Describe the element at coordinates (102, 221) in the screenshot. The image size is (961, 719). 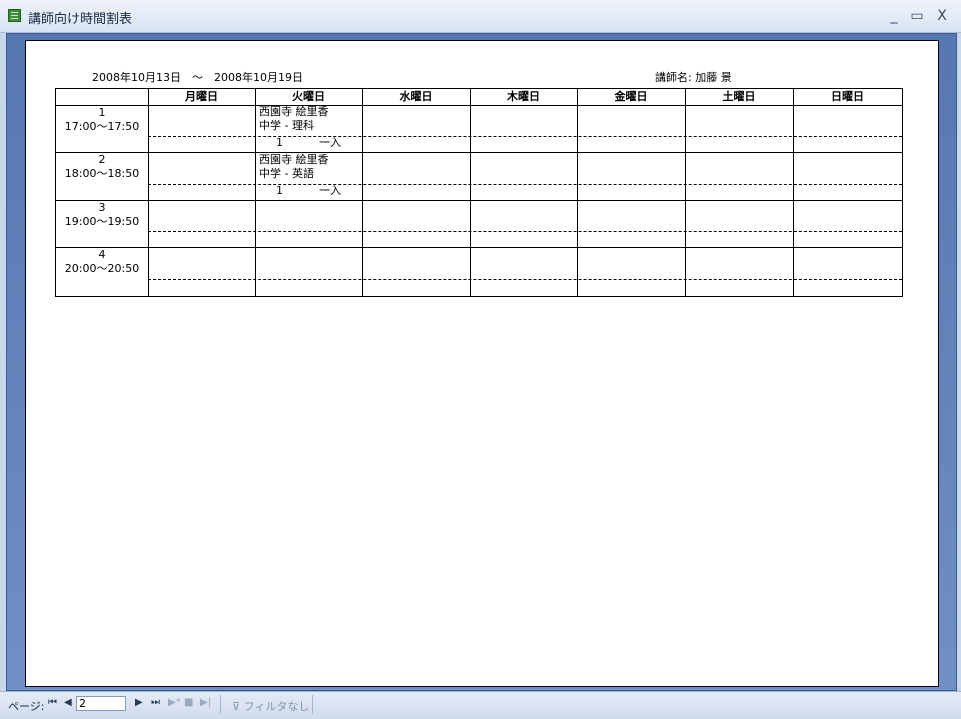
I see `period-time: 19:00～19:50` at that location.